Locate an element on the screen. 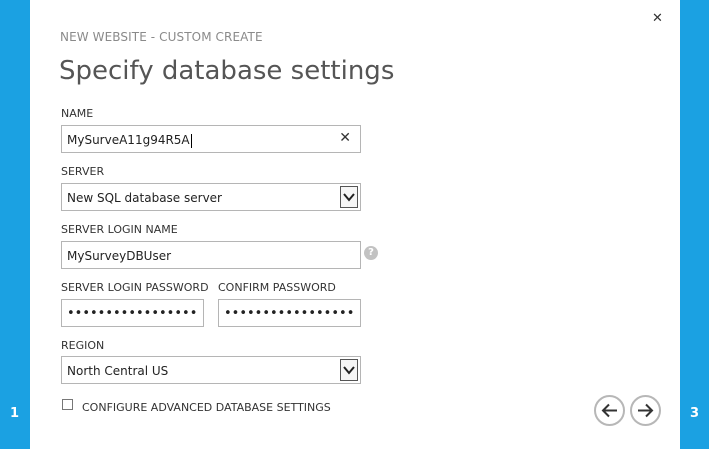 The width and height of the screenshot is (709, 449). login-name-value: MySurveyDBUser is located at coordinates (119, 256).